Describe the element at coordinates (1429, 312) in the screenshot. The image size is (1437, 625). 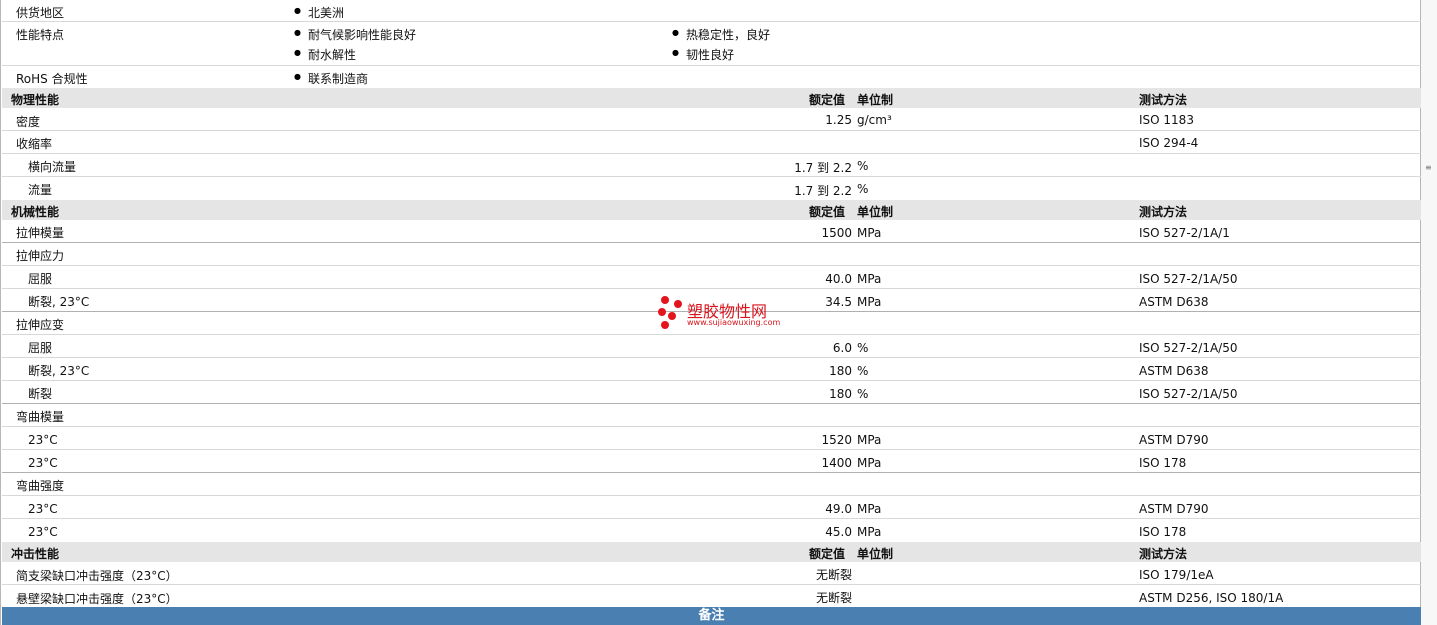
I see `scrollbar: ≡` at that location.